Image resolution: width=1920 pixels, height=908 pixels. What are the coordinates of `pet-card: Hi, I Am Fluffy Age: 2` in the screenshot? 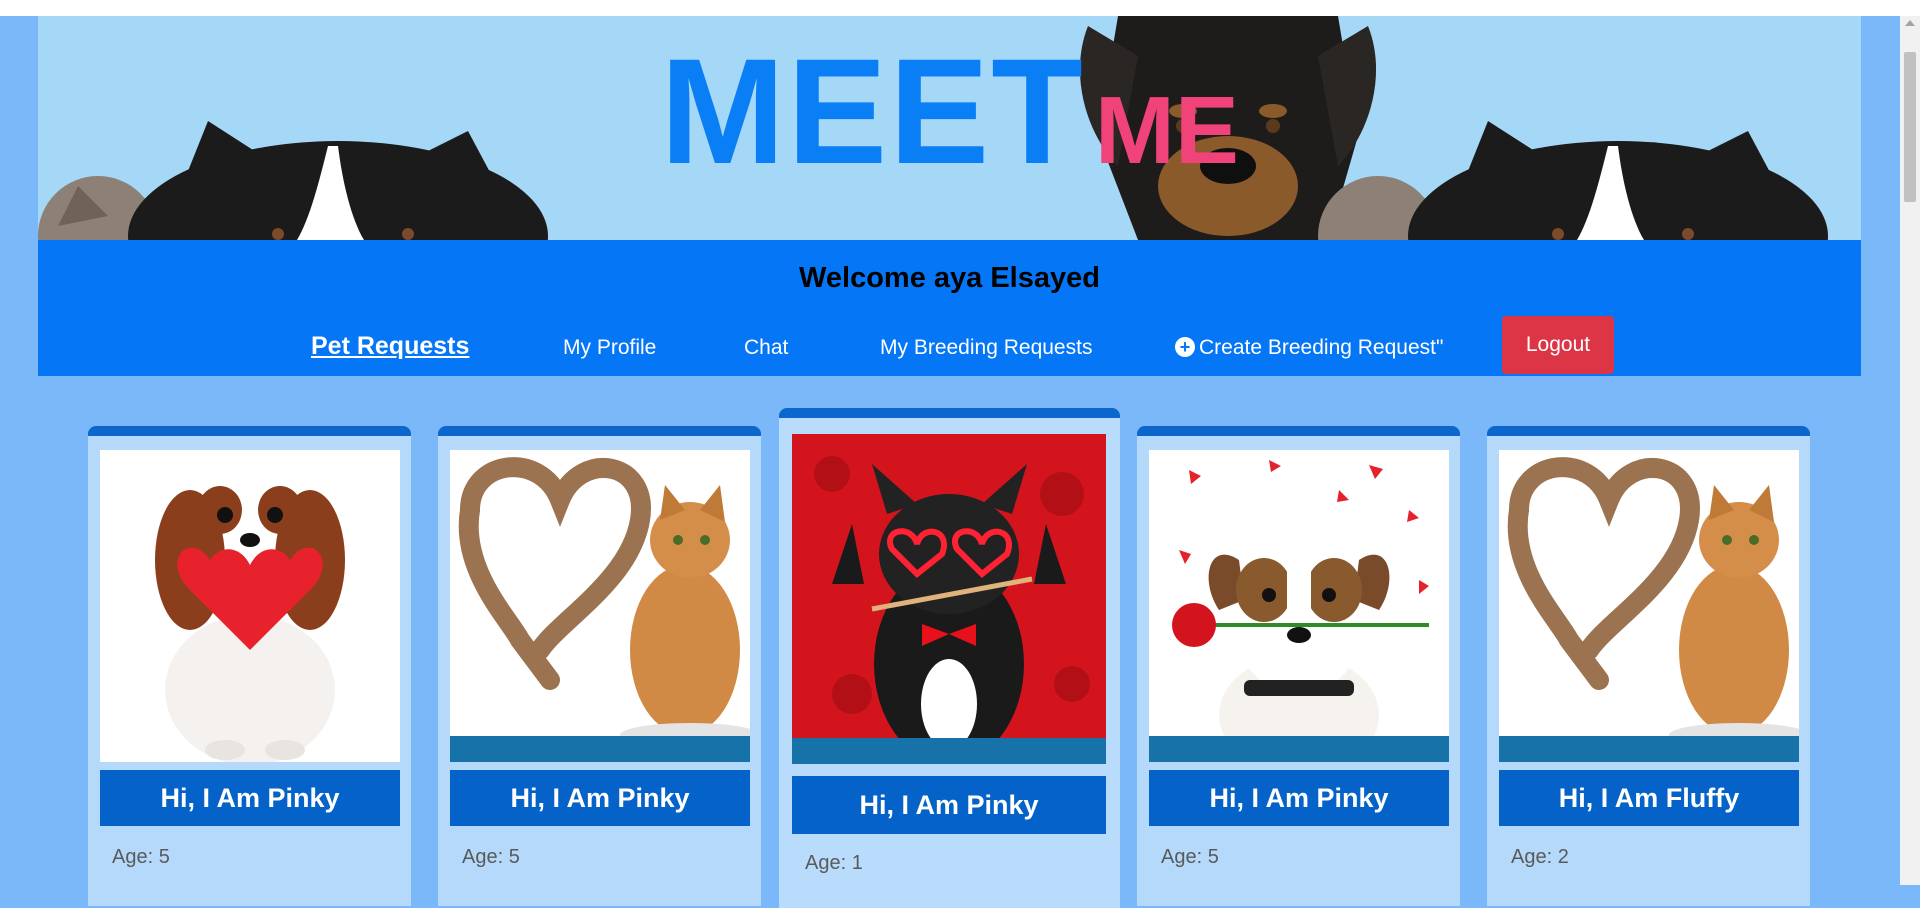 It's located at (1648, 666).